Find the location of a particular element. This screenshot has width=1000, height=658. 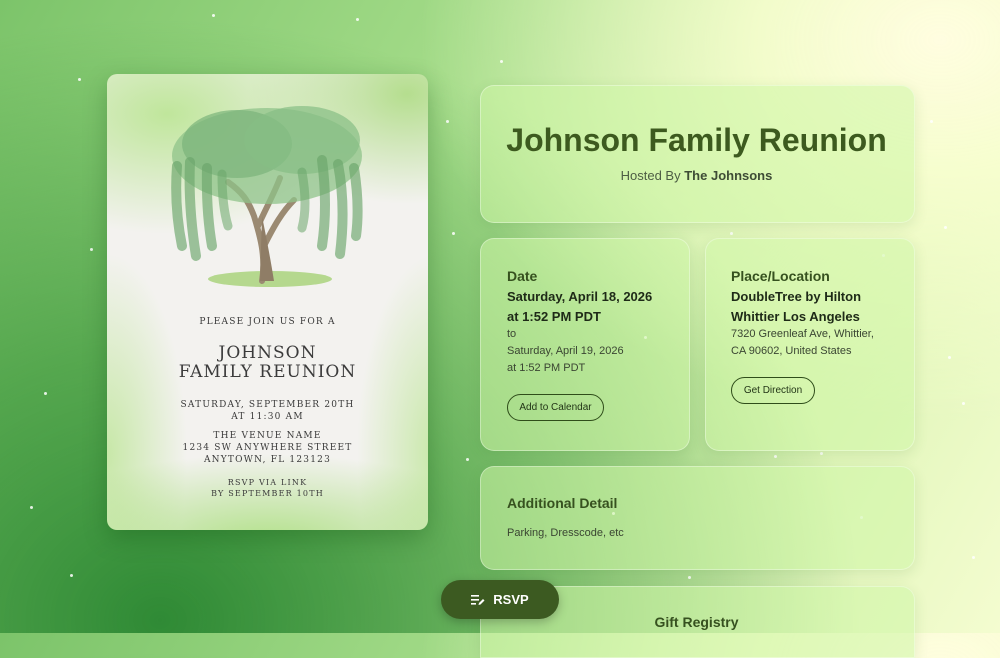

invite-venue-street: 1234 SW ANYWHERE STREET is located at coordinates (267, 448).